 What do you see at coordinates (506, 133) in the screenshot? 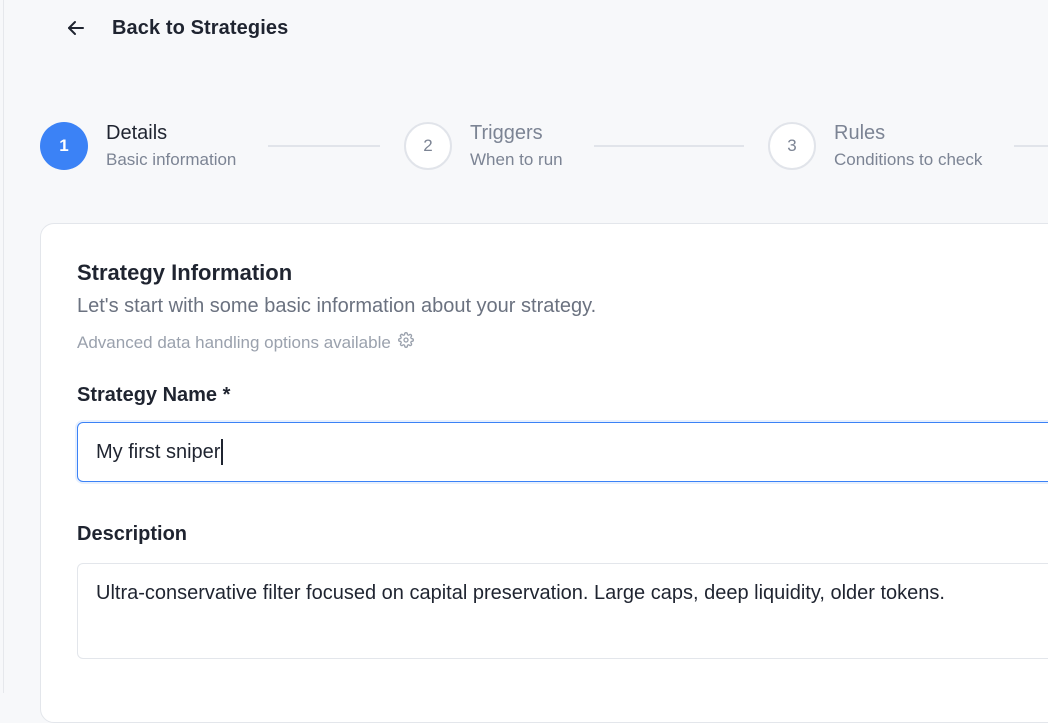
I see `step-title: Triggers` at bounding box center [506, 133].